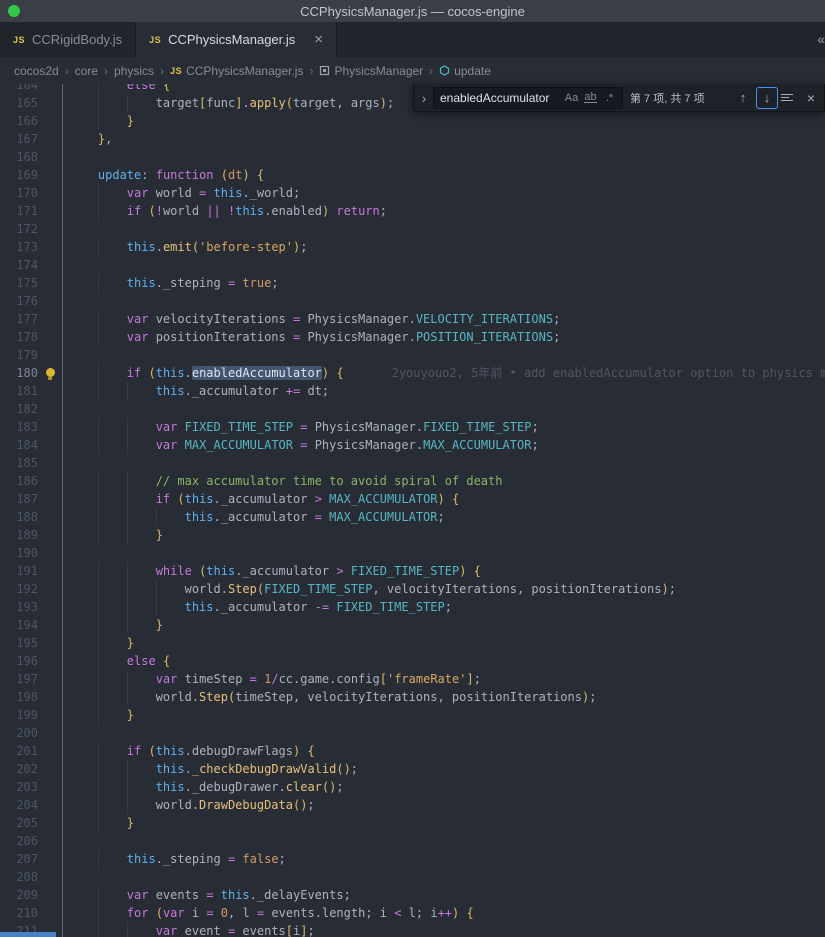  Describe the element at coordinates (19, 823) in the screenshot. I see `line-number: 205` at that location.